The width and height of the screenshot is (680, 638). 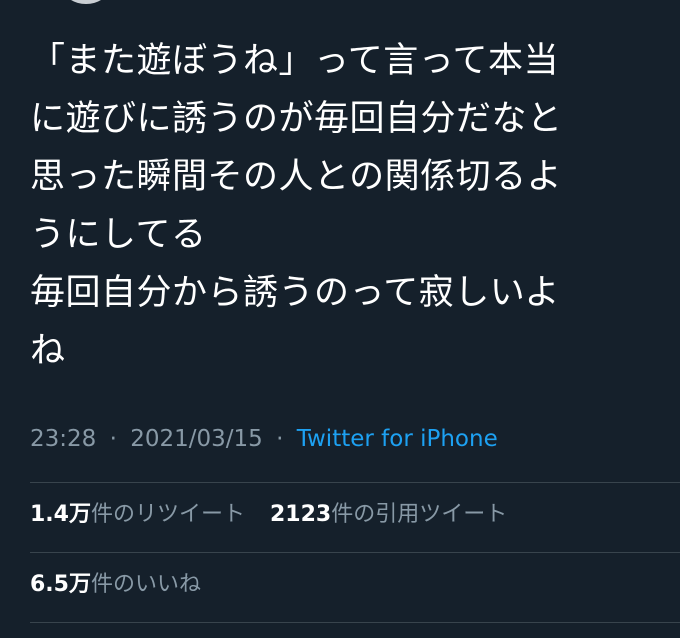 I want to click on like-count: 6.5万件のいいね, so click(x=115, y=585).